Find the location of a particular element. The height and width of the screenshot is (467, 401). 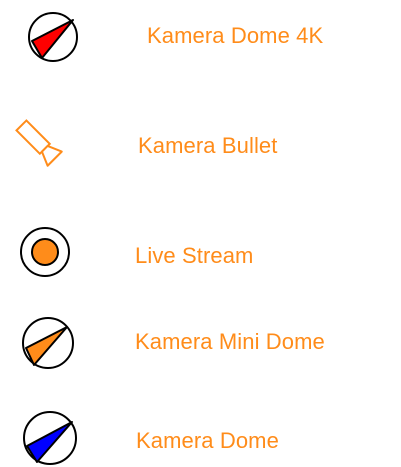

legend-item-label: Kamera Bullet is located at coordinates (208, 145).